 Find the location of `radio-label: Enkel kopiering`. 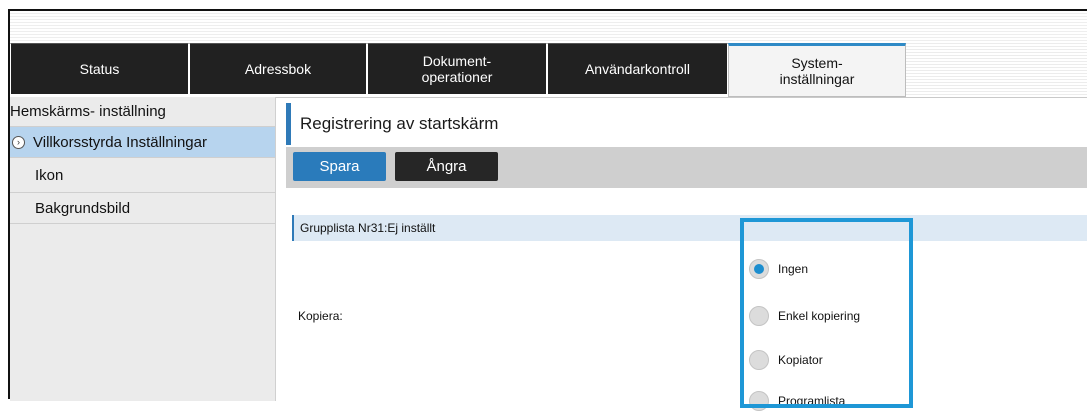

radio-label: Enkel kopiering is located at coordinates (819, 316).